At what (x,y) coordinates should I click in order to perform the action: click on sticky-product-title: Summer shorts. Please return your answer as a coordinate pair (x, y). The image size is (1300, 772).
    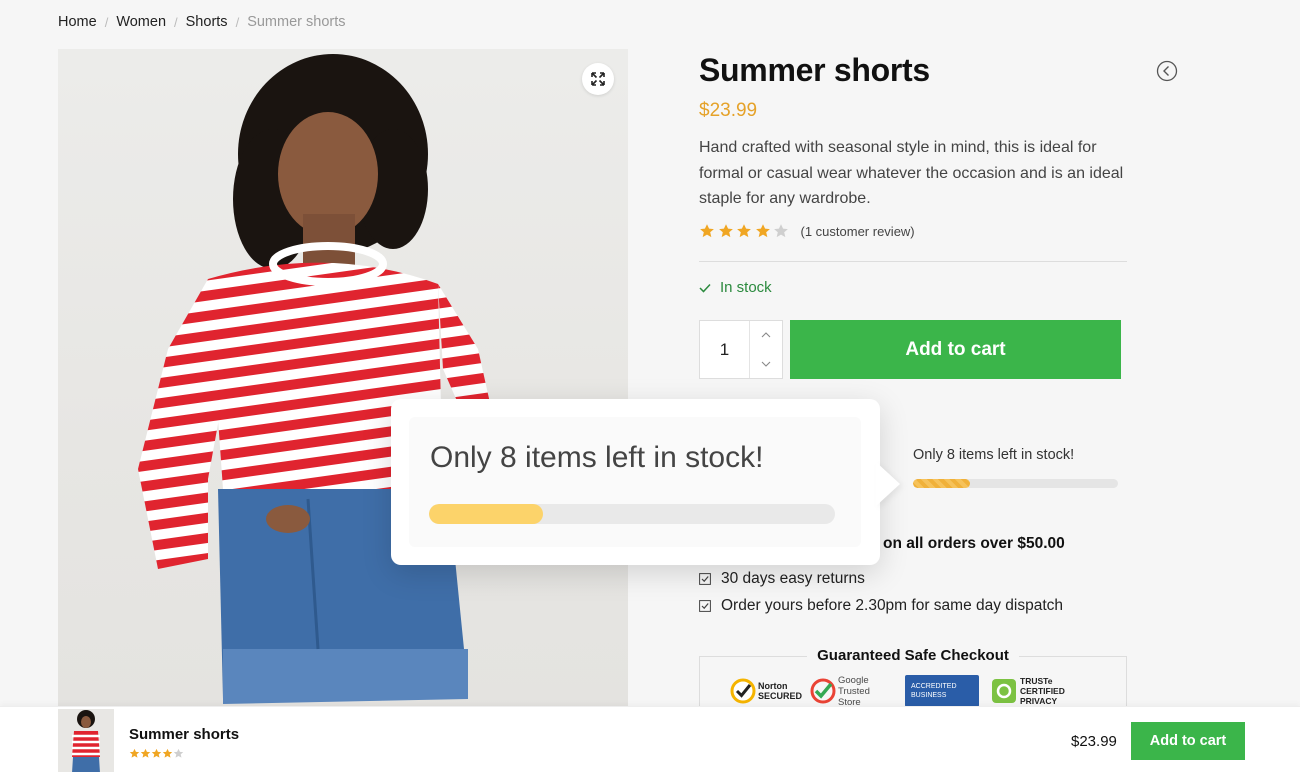
    Looking at the image, I should click on (184, 734).